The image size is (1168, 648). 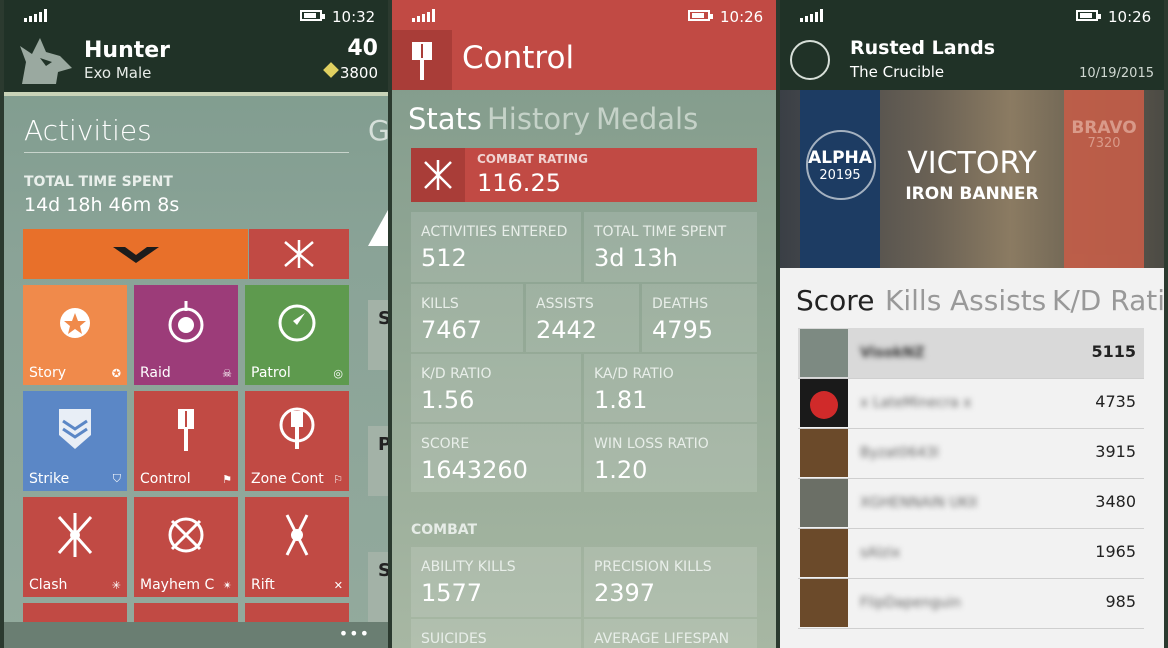 What do you see at coordinates (496, 582) in the screenshot?
I see `stat-ability-kills: ABILITY KILLS 1577` at bounding box center [496, 582].